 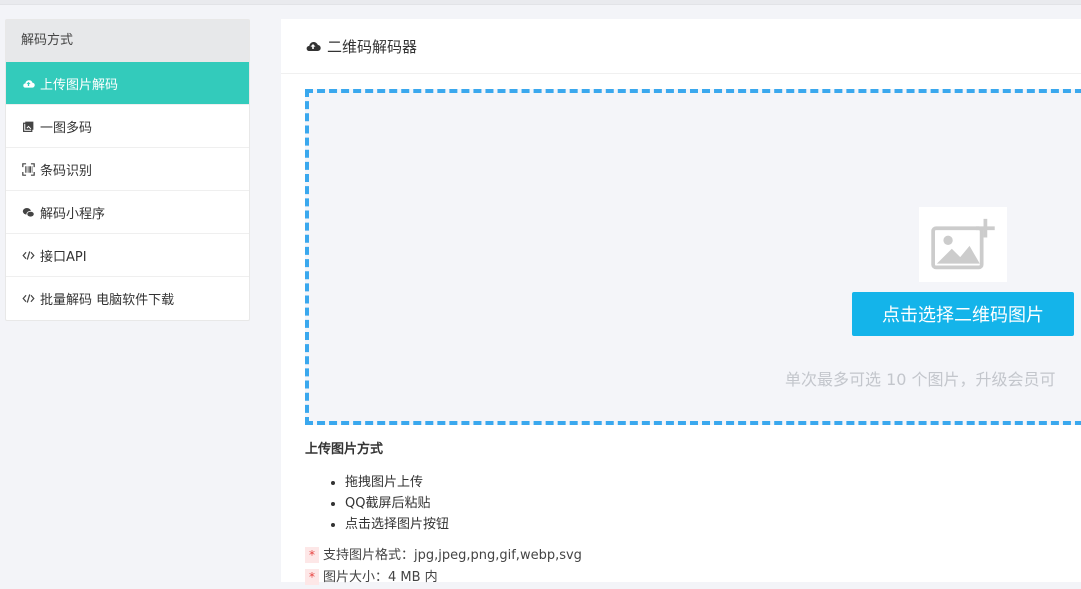 I want to click on sidebar-item-label: 接口API, so click(x=63, y=257).